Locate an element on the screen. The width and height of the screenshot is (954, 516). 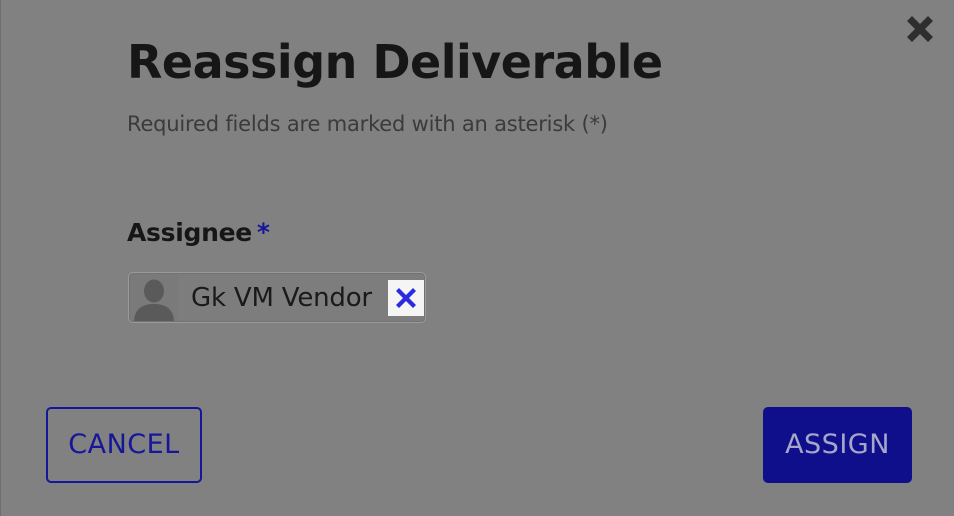
assign-button: ASSIGN is located at coordinates (837, 445).